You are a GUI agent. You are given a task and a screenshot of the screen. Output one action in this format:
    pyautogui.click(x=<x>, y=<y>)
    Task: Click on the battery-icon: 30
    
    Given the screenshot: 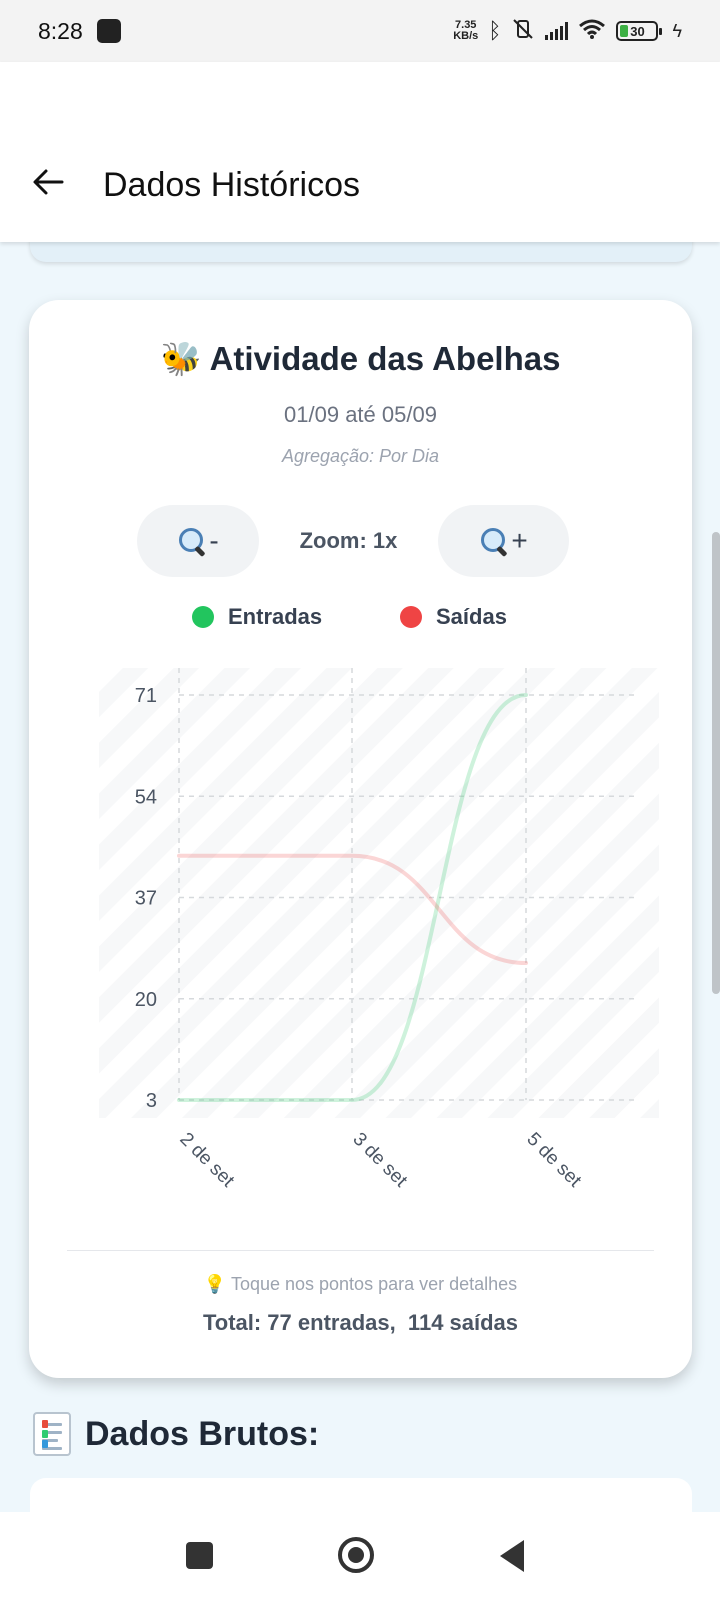 What is the action you would take?
    pyautogui.click(x=639, y=31)
    